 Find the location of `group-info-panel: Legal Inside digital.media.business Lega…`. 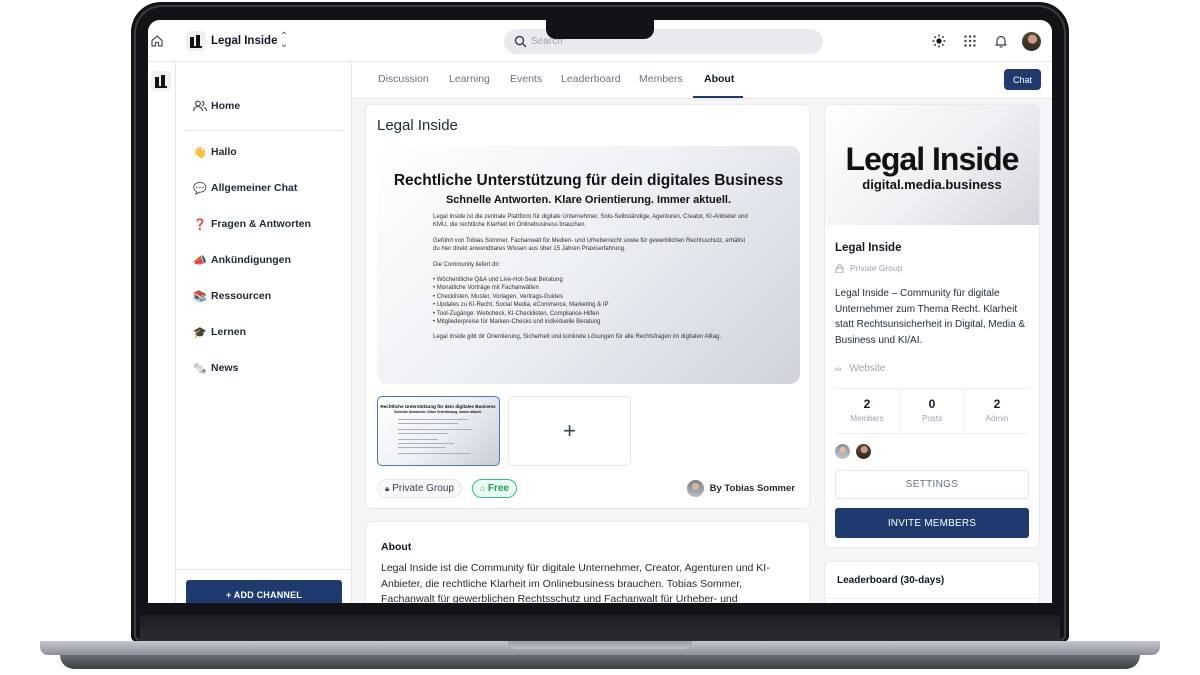

group-info-panel: Legal Inside digital.media.business Lega… is located at coordinates (932, 326).